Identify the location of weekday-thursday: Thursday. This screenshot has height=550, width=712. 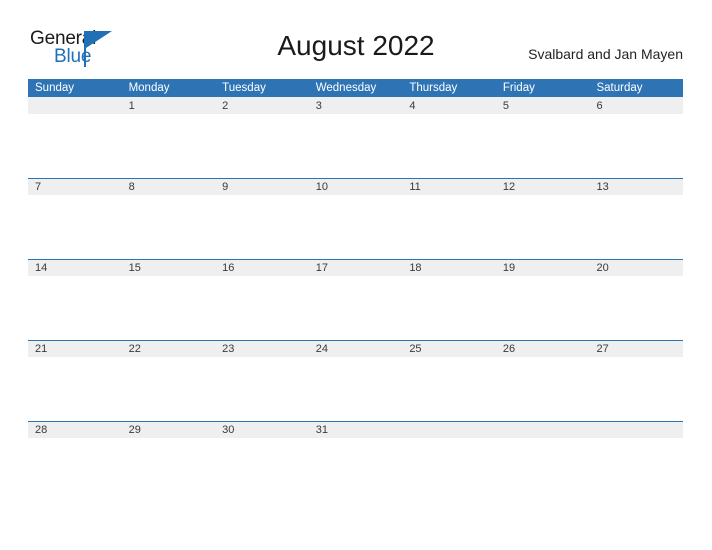
(433, 88).